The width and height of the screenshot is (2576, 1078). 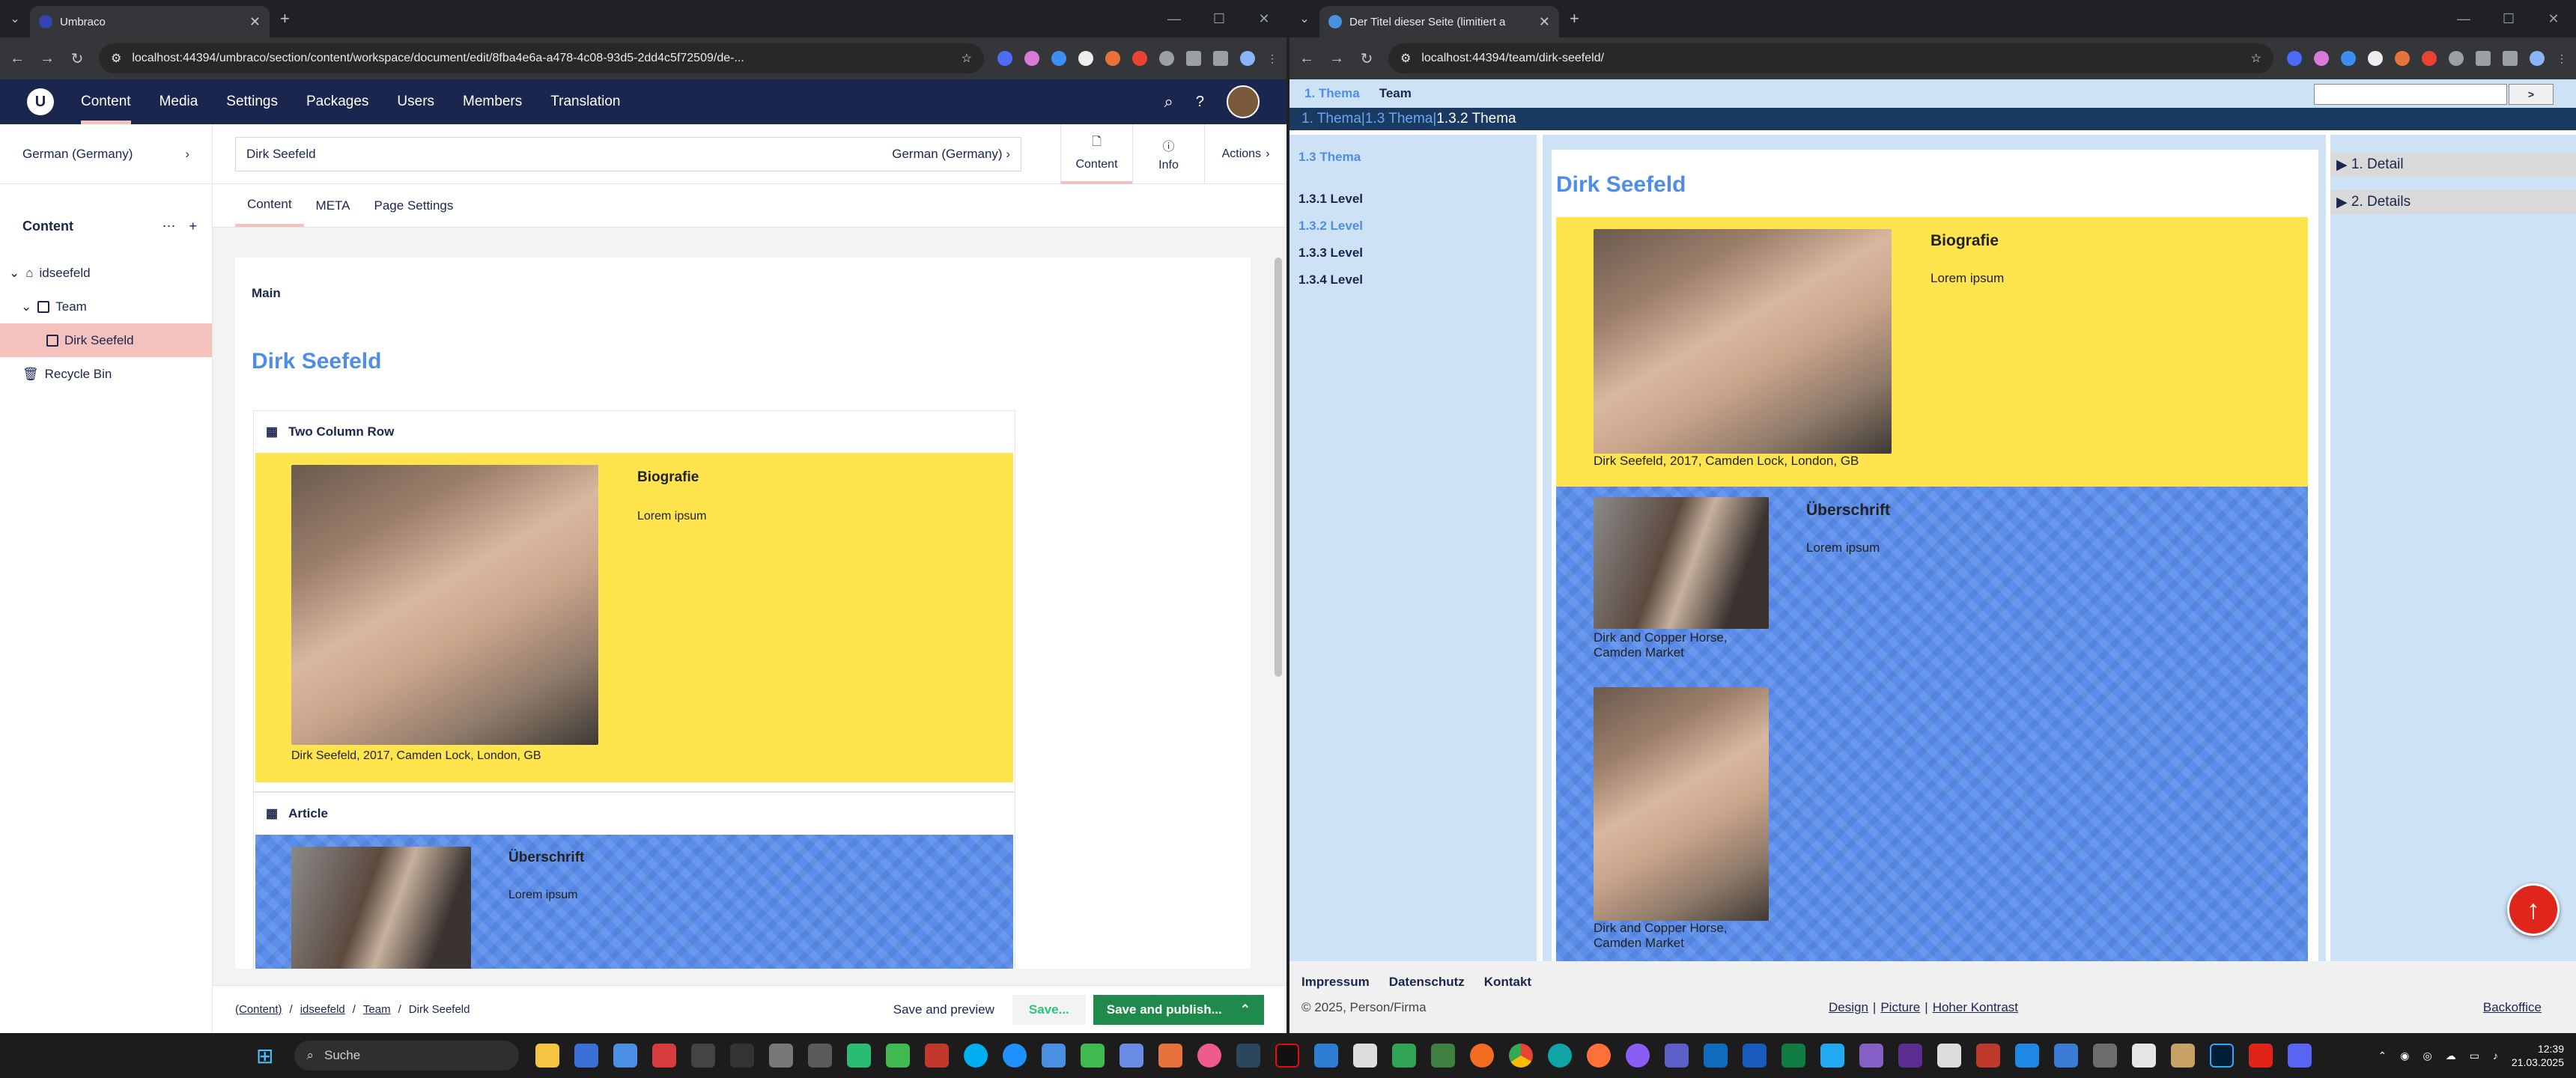 What do you see at coordinates (1900, 1007) in the screenshot?
I see `style-link-picture: Picture` at bounding box center [1900, 1007].